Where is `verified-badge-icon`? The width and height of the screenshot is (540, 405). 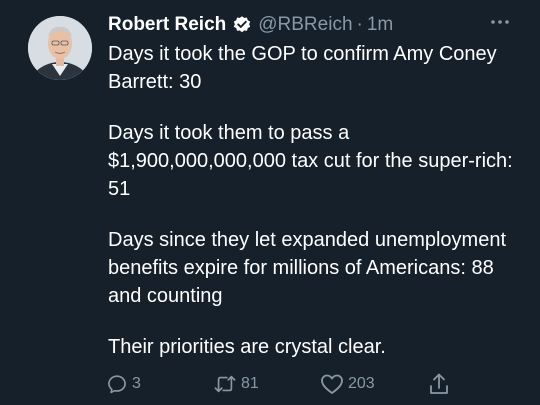 verified-badge-icon is located at coordinates (242, 25).